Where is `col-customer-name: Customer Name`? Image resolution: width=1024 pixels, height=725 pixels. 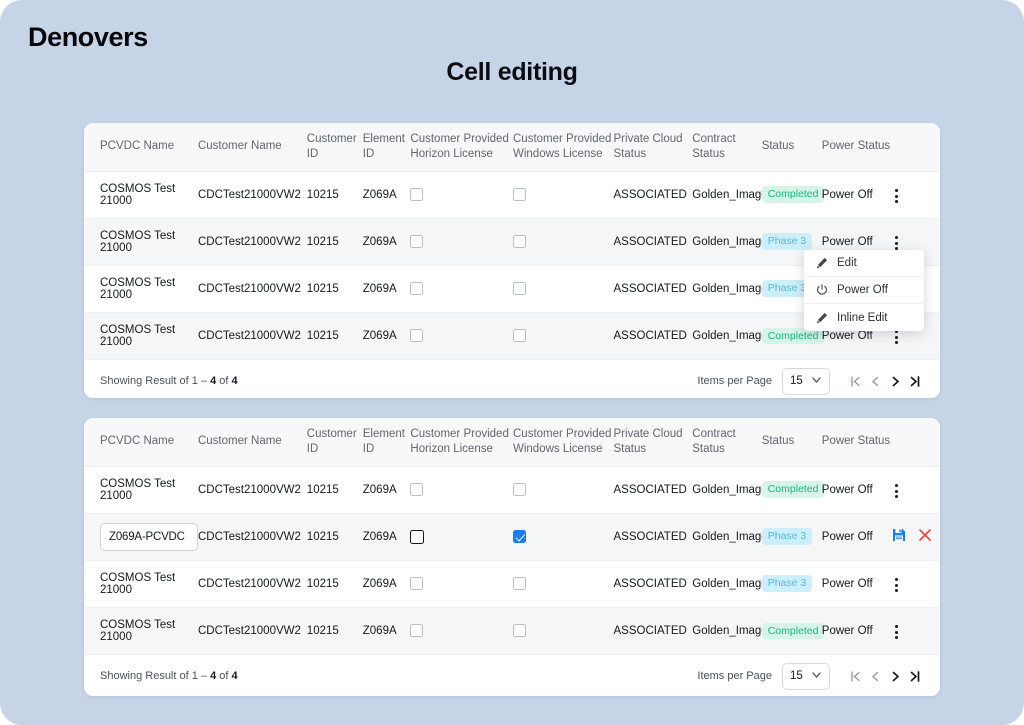
col-customer-name: Customer Name is located at coordinates (252, 147).